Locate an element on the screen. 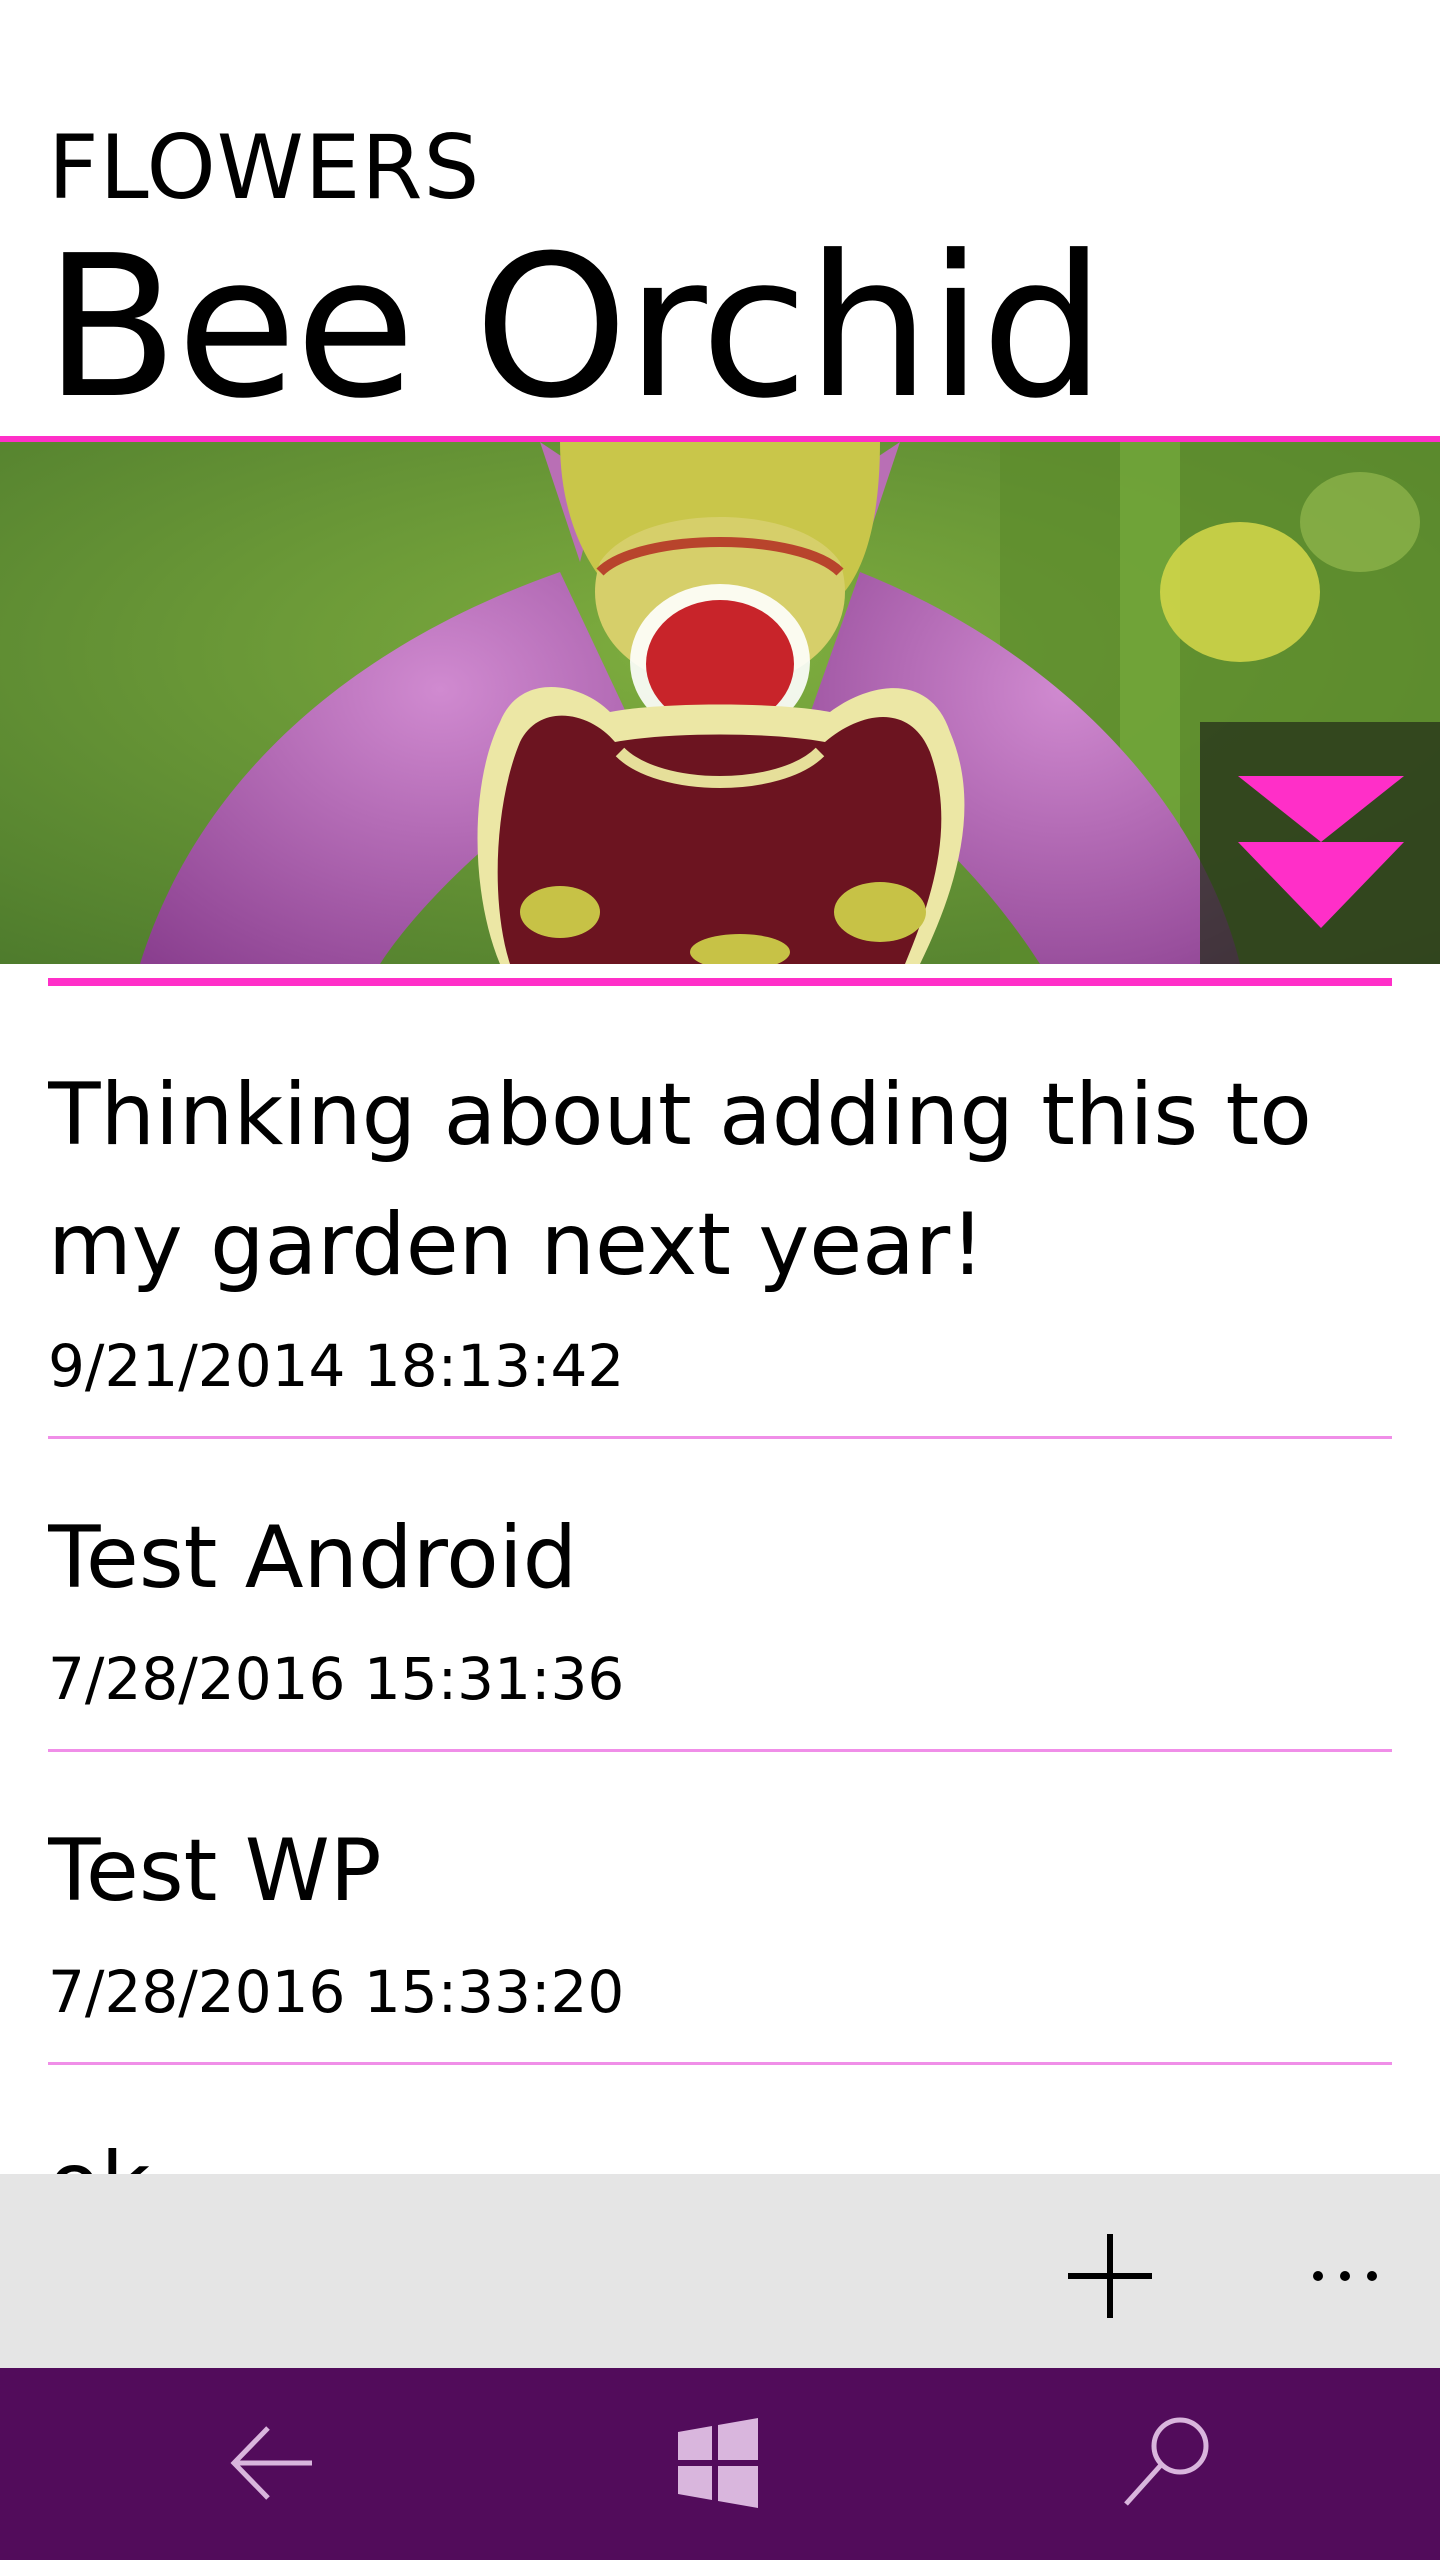  add-button is located at coordinates (1110, 2276).